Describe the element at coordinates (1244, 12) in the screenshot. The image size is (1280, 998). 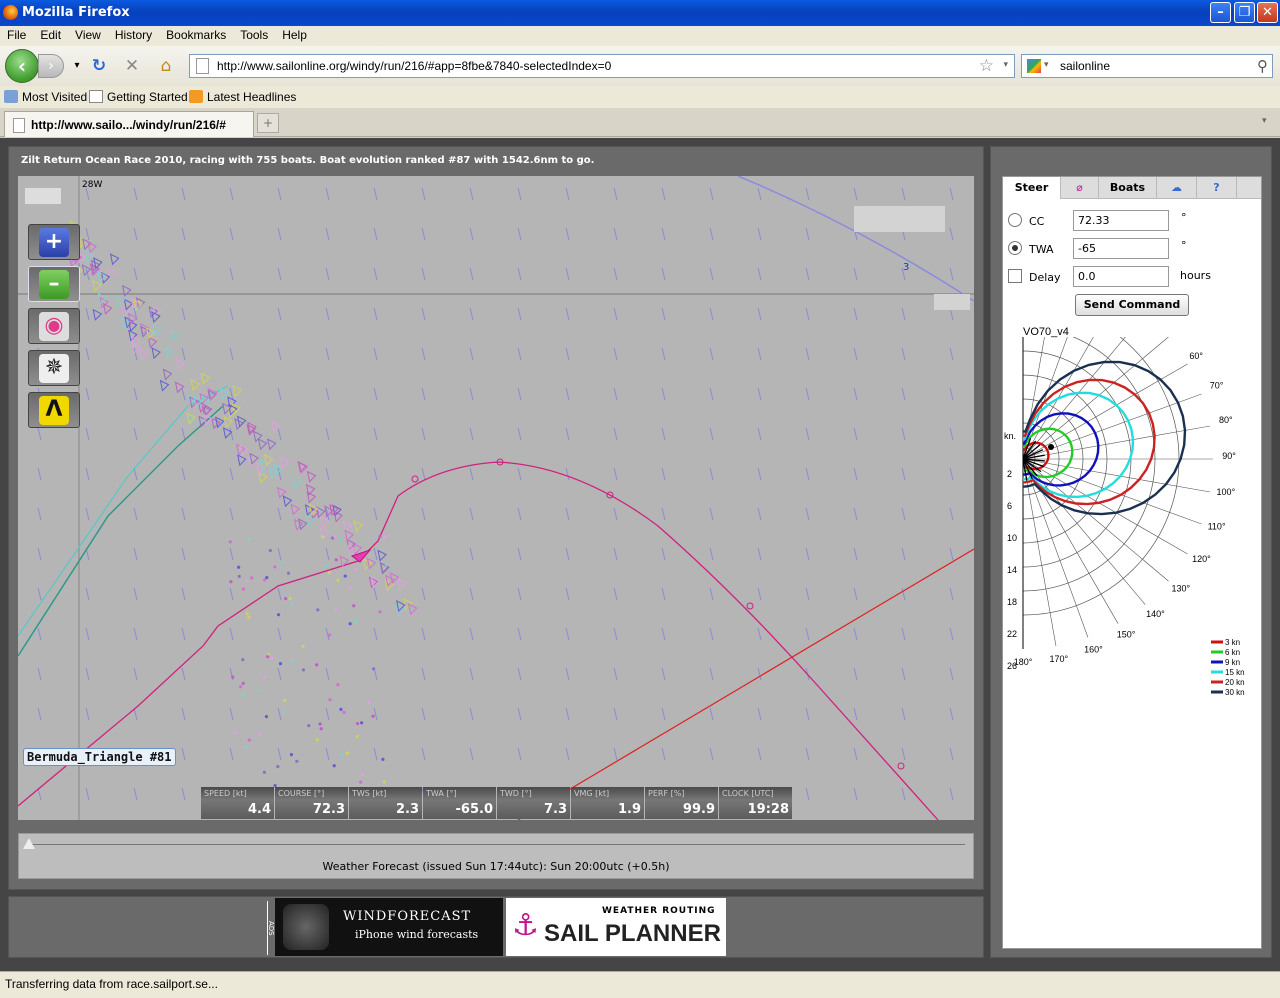
I see `maximize-button: ❐` at that location.